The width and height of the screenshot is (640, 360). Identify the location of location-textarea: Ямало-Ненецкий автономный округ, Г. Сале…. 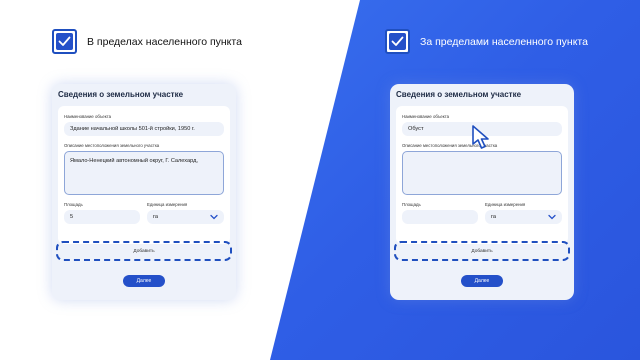
(144, 173).